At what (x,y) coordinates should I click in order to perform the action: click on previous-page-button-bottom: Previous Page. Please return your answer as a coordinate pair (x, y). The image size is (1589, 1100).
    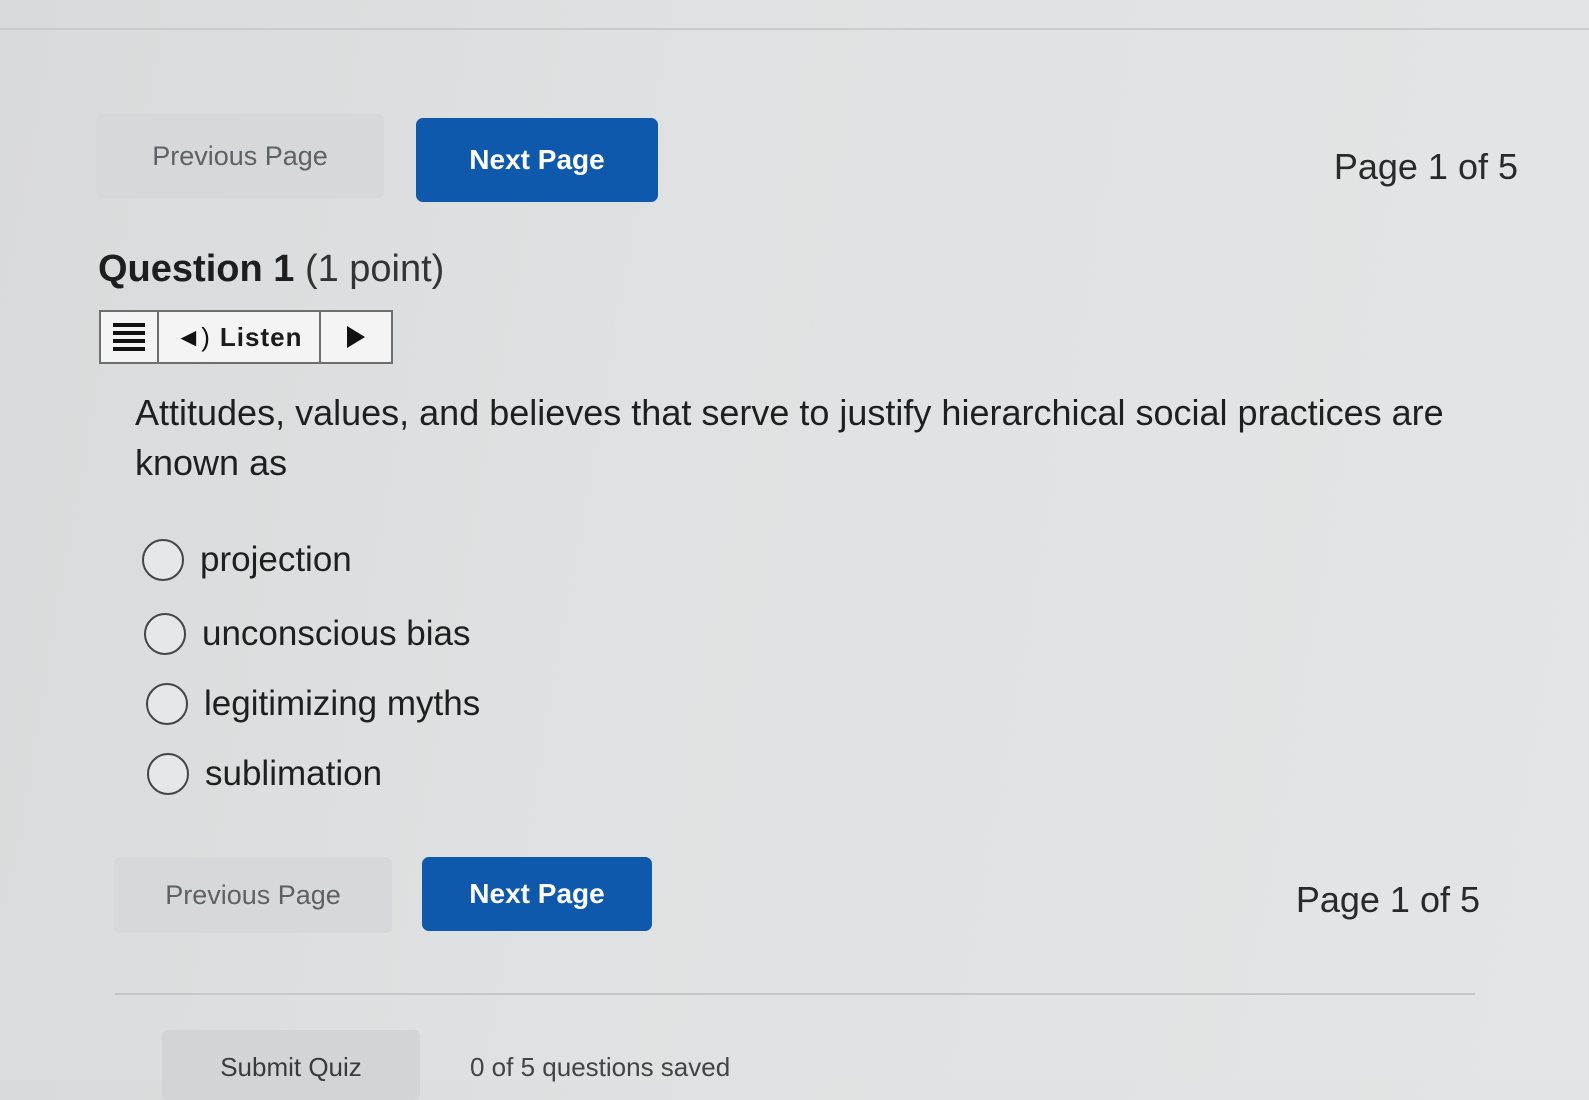
    Looking at the image, I should click on (253, 895).